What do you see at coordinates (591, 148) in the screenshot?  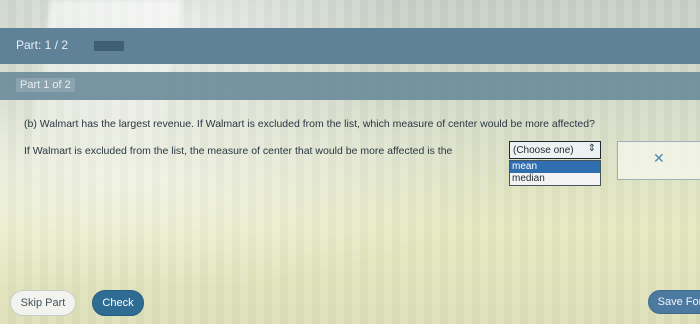 I see `updown-icon: ⇕` at bounding box center [591, 148].